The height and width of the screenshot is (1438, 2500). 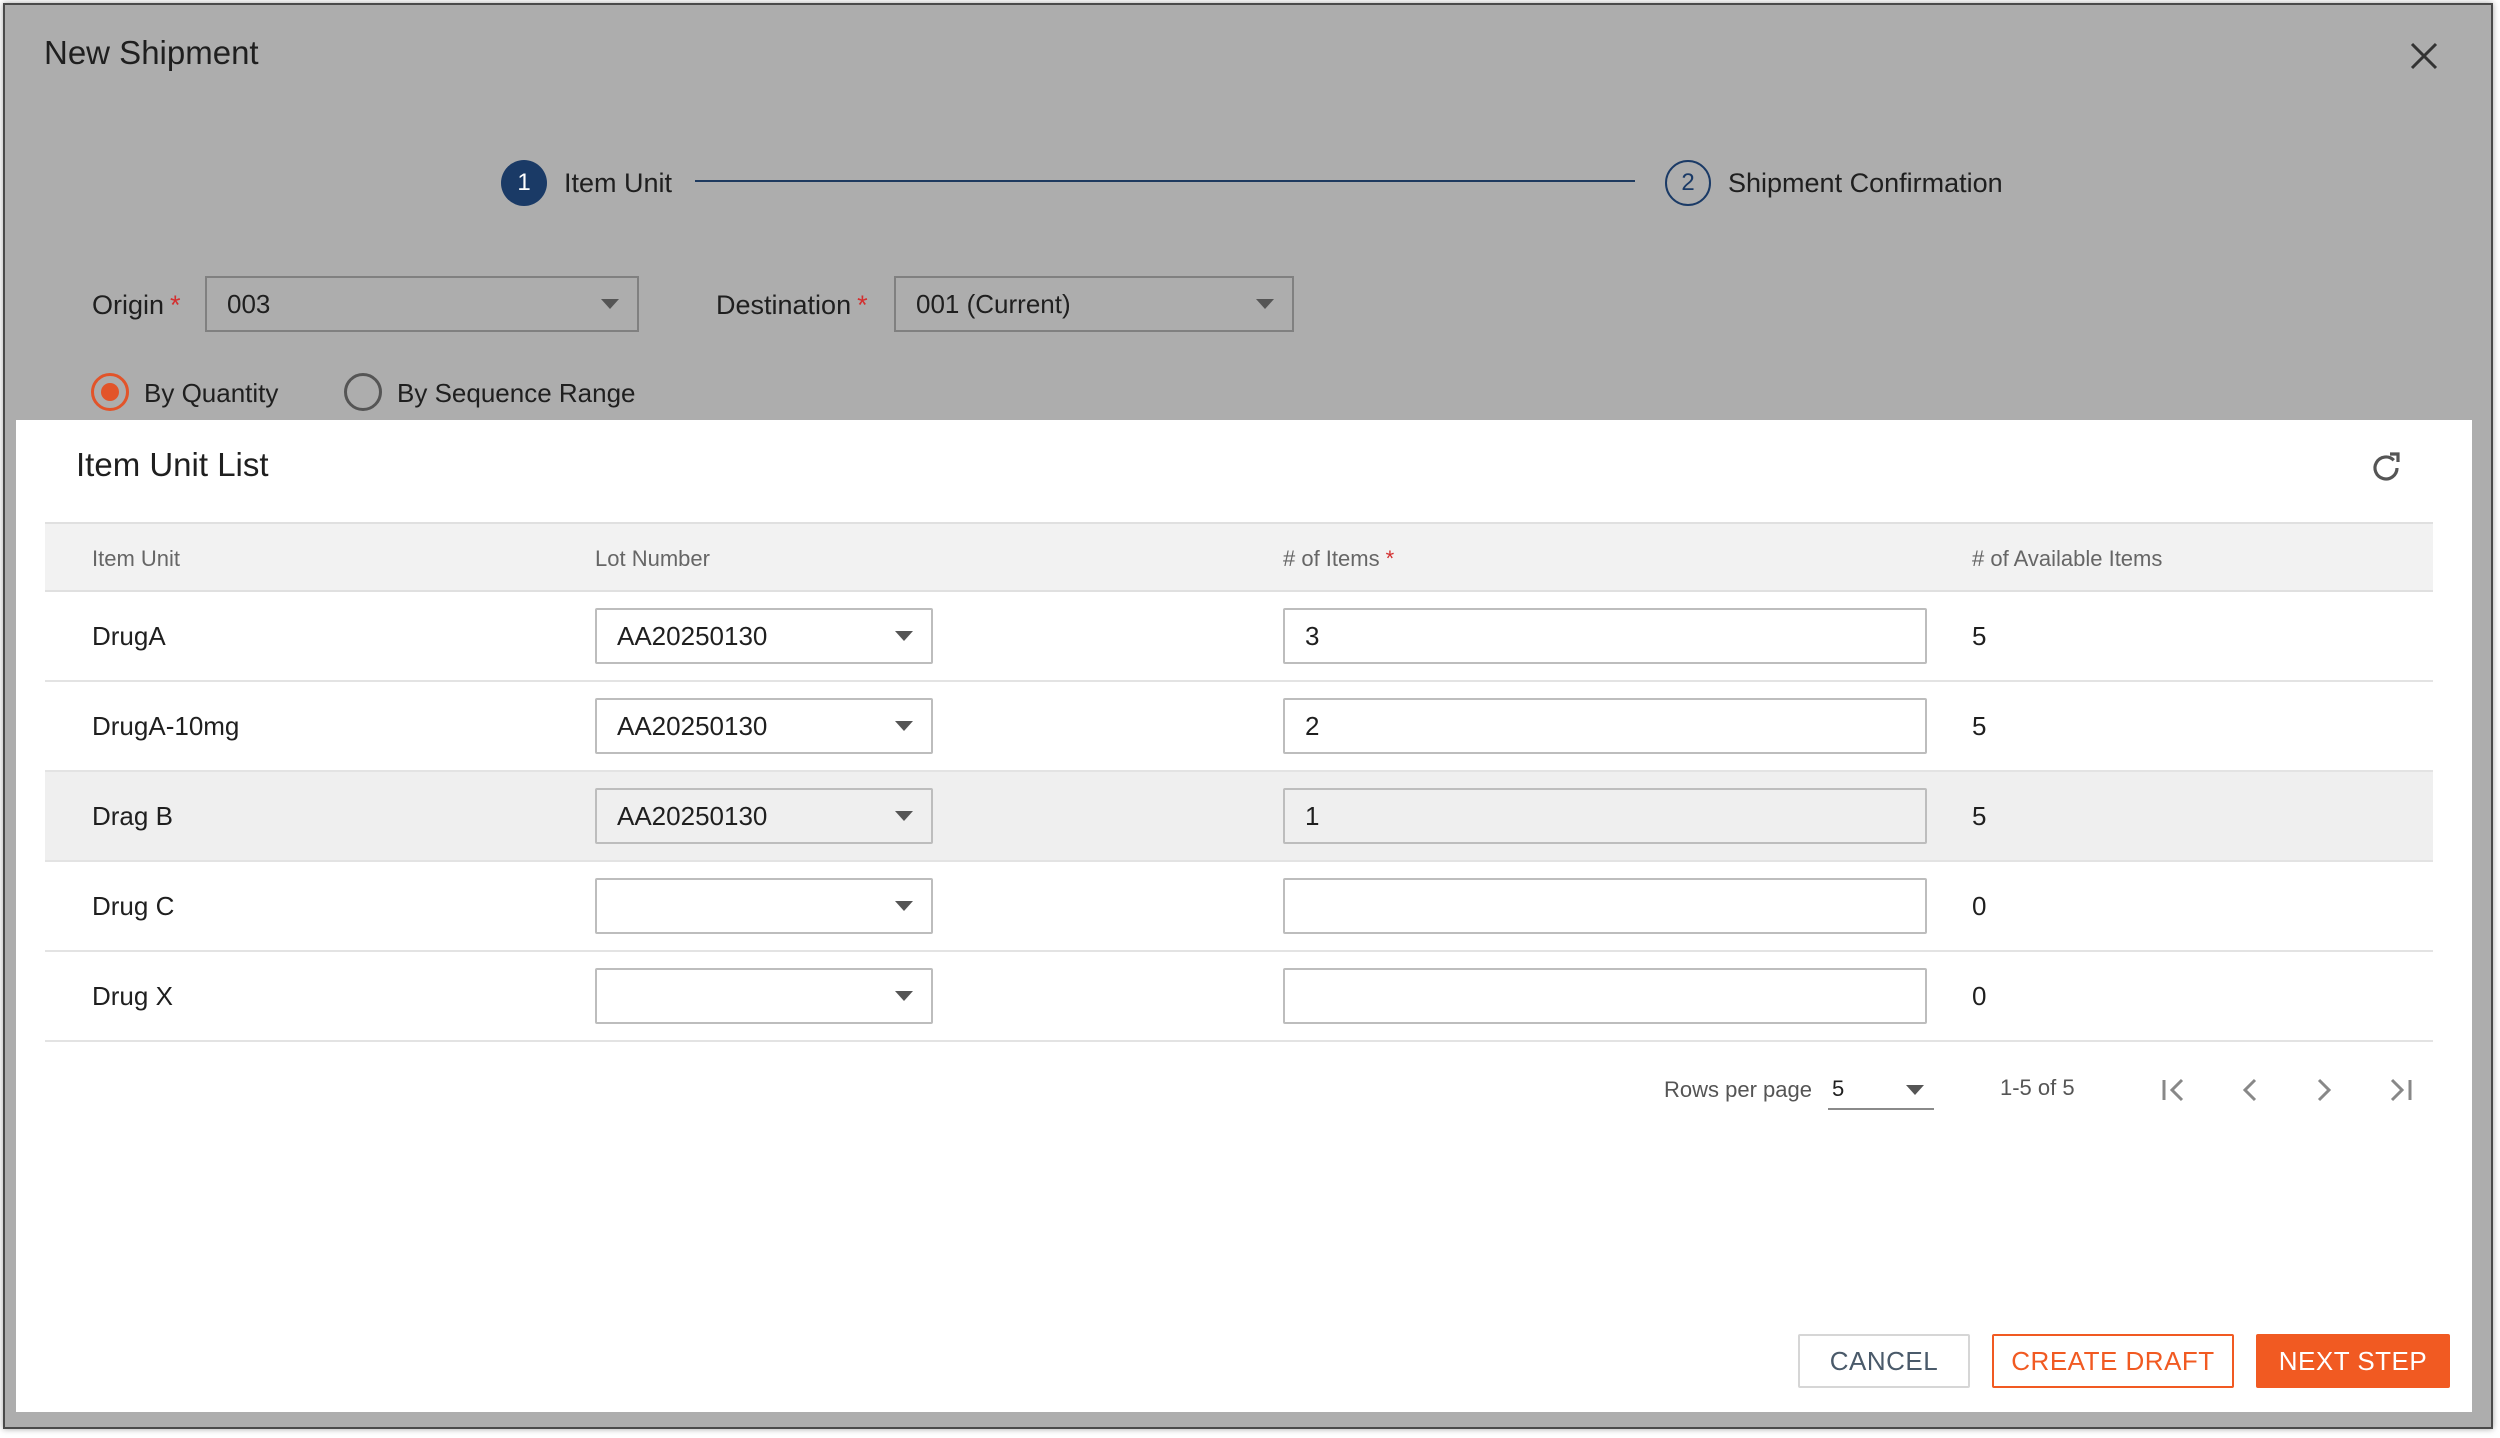 I want to click on previous-page-icon, so click(x=2250, y=1090).